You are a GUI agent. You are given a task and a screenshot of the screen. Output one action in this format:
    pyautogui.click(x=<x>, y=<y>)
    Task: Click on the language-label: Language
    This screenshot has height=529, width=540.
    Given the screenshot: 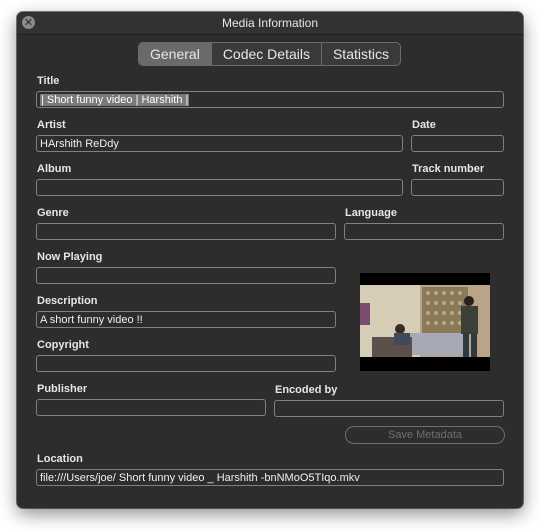 What is the action you would take?
    pyautogui.click(x=371, y=213)
    